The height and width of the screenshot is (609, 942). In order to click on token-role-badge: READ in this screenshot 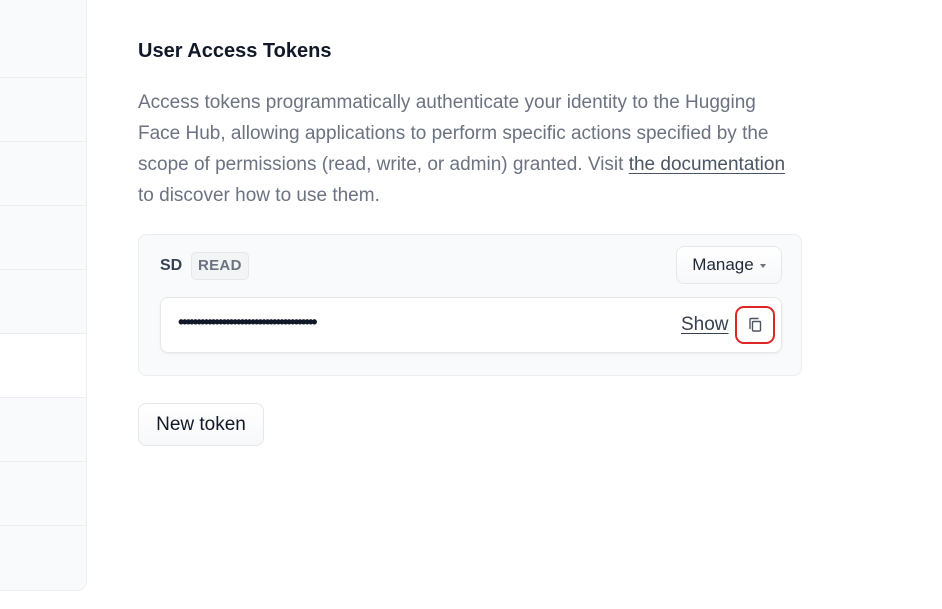, I will do `click(220, 266)`.